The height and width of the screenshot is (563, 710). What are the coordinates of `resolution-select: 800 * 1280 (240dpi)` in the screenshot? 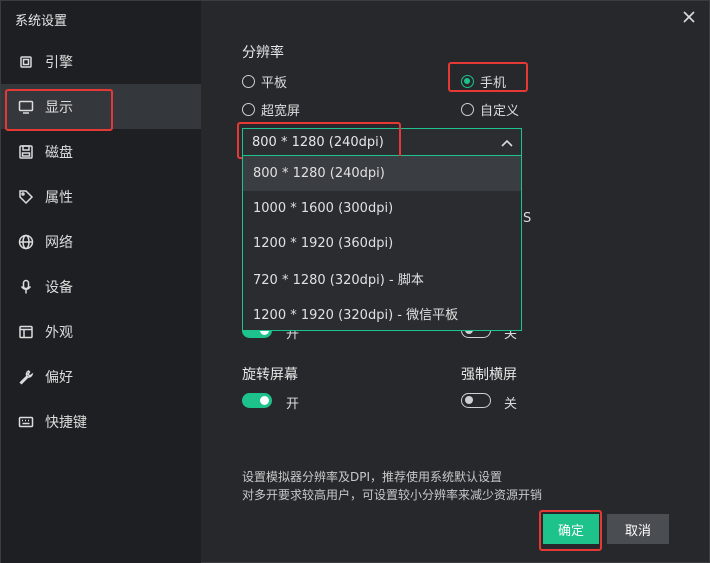 It's located at (382, 142).